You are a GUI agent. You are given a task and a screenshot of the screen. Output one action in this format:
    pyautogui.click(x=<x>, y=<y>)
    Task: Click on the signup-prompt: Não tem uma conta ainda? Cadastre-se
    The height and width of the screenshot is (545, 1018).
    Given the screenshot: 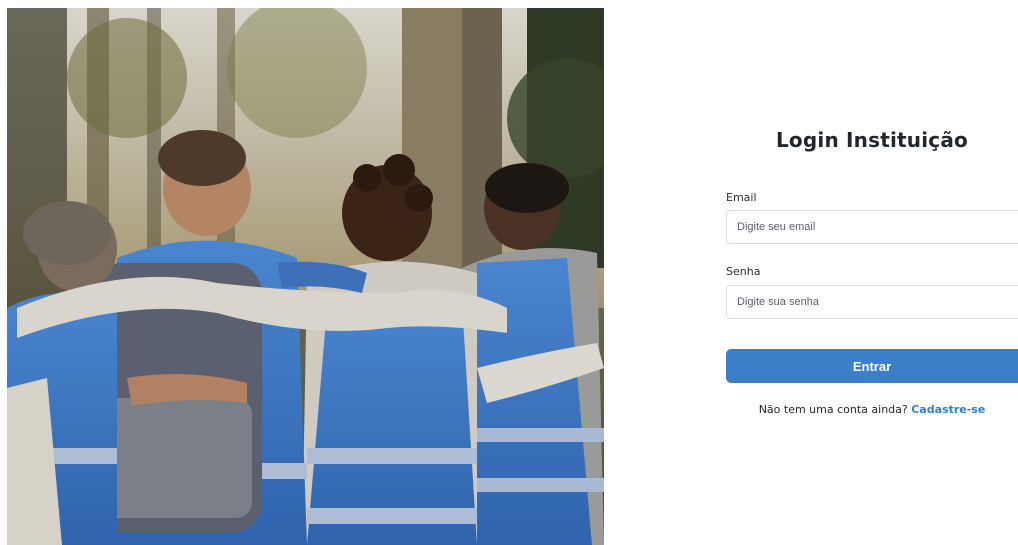 What is the action you would take?
    pyautogui.click(x=872, y=409)
    